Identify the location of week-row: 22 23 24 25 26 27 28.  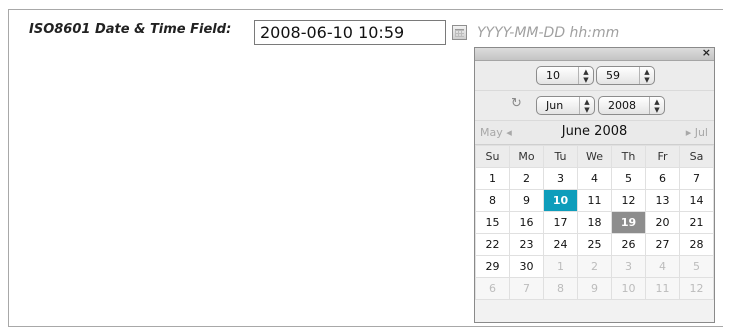
(594, 244).